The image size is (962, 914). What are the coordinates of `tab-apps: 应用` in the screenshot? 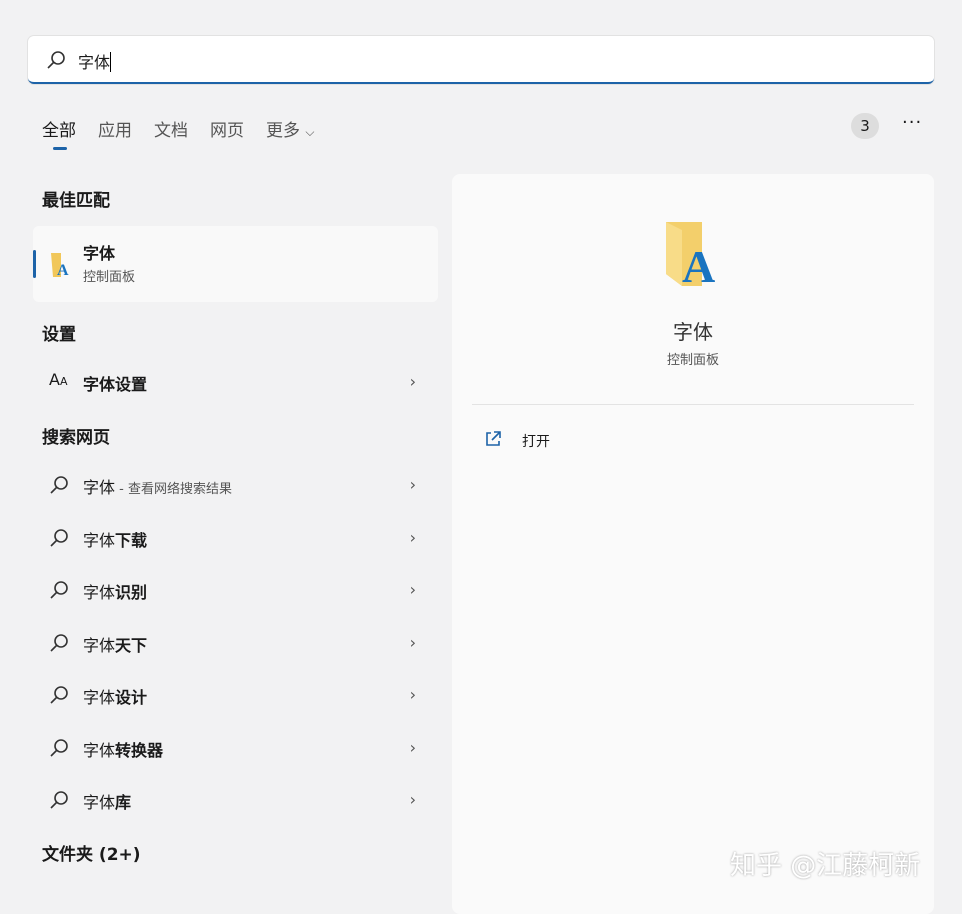 It's located at (115, 128).